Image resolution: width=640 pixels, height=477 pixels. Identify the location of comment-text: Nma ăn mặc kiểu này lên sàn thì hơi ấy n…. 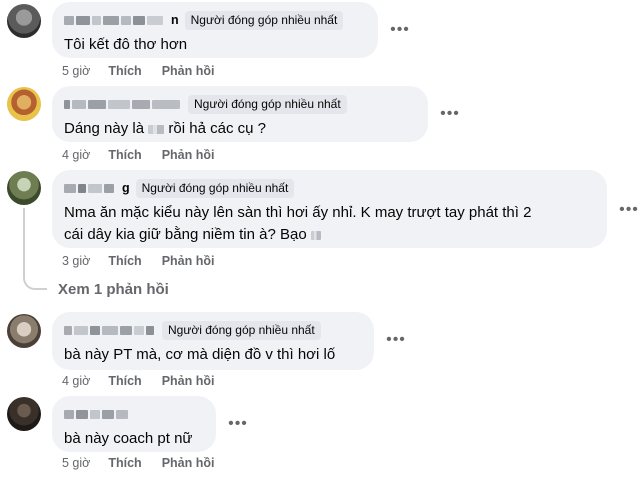
(329, 224).